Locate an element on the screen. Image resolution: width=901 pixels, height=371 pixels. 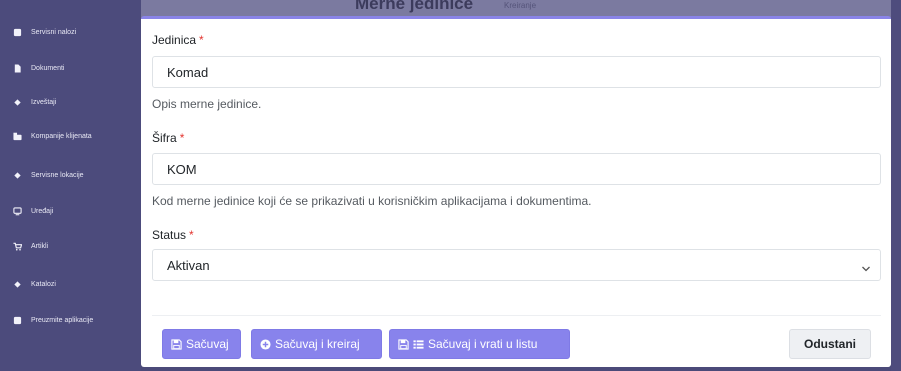
monitor-icon is located at coordinates (17, 211).